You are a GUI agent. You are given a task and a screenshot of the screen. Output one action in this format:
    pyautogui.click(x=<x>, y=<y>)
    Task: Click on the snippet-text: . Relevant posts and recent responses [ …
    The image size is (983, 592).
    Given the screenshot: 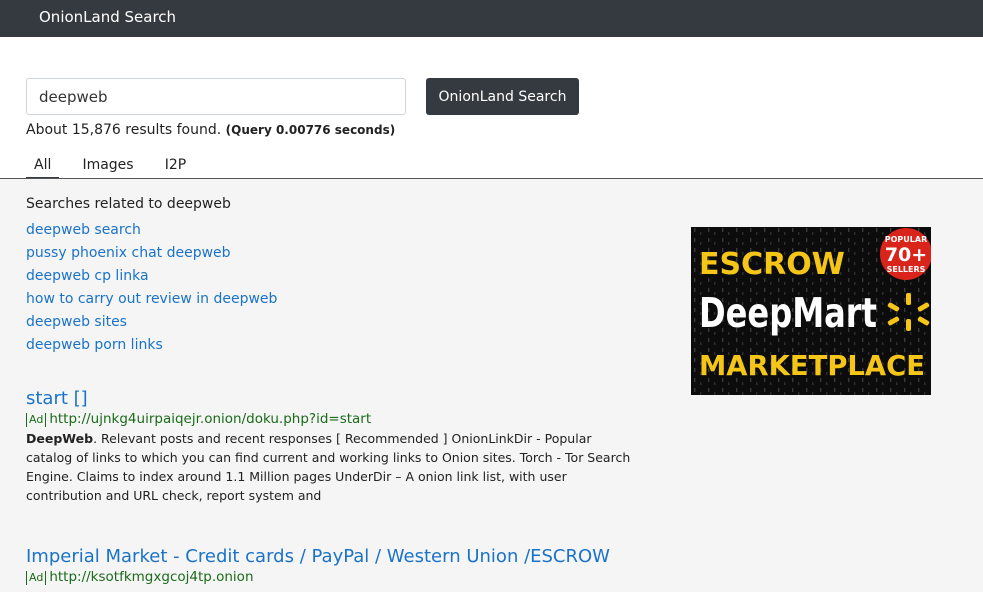 What is the action you would take?
    pyautogui.click(x=328, y=467)
    